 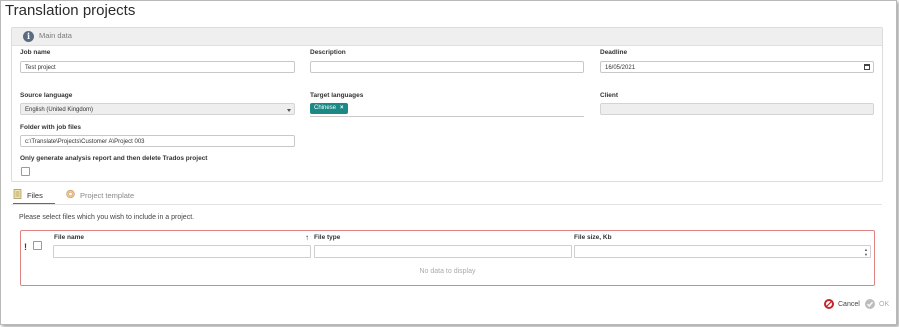 What do you see at coordinates (447, 67) in the screenshot?
I see `description-field` at bounding box center [447, 67].